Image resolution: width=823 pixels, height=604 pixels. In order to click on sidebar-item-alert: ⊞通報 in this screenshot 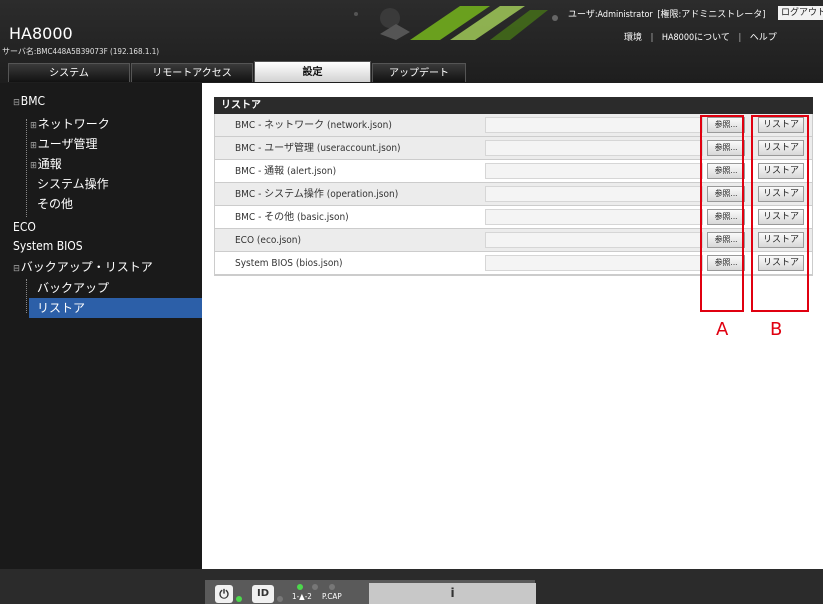, I will do `click(46, 163)`.